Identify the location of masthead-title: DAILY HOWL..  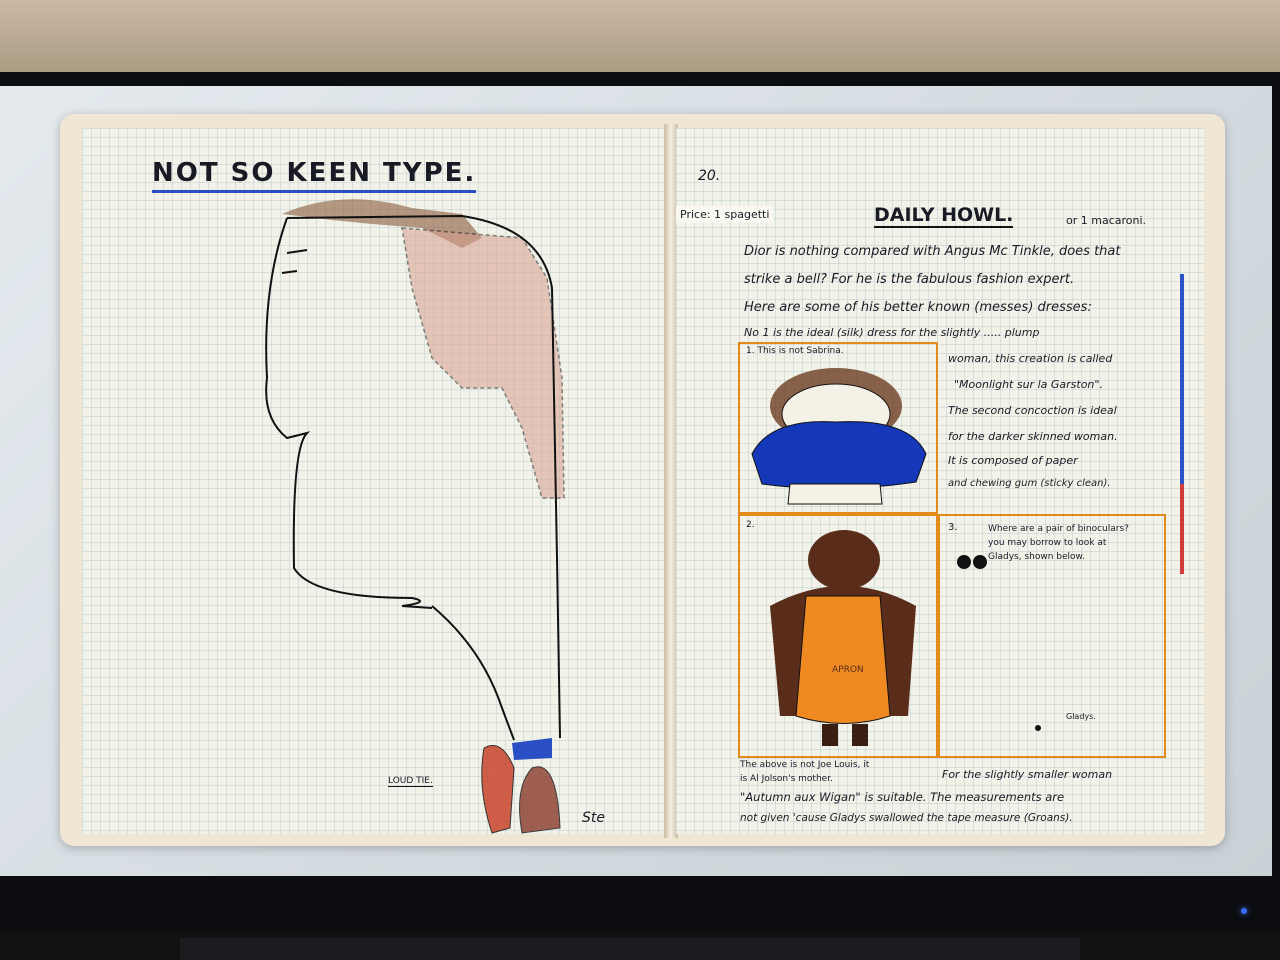
(944, 216).